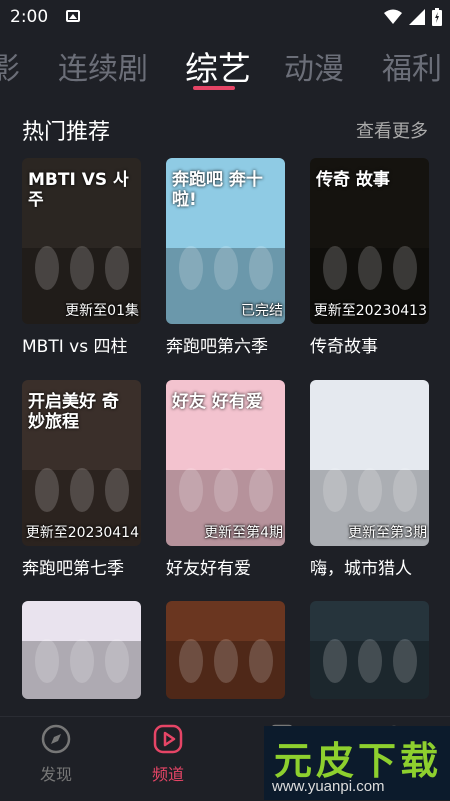 The width and height of the screenshot is (450, 801). I want to click on video-poster: MBTI VS 사주 更新至01集, so click(81, 241).